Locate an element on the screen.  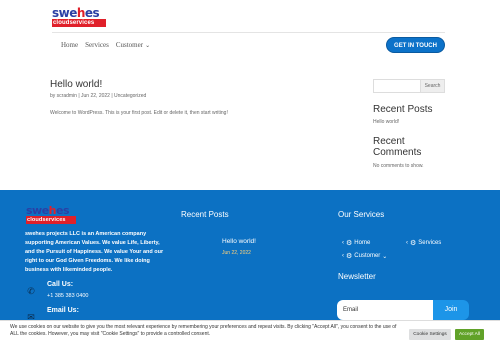
nav-customer: Customer ⌄ is located at coordinates (133, 46).